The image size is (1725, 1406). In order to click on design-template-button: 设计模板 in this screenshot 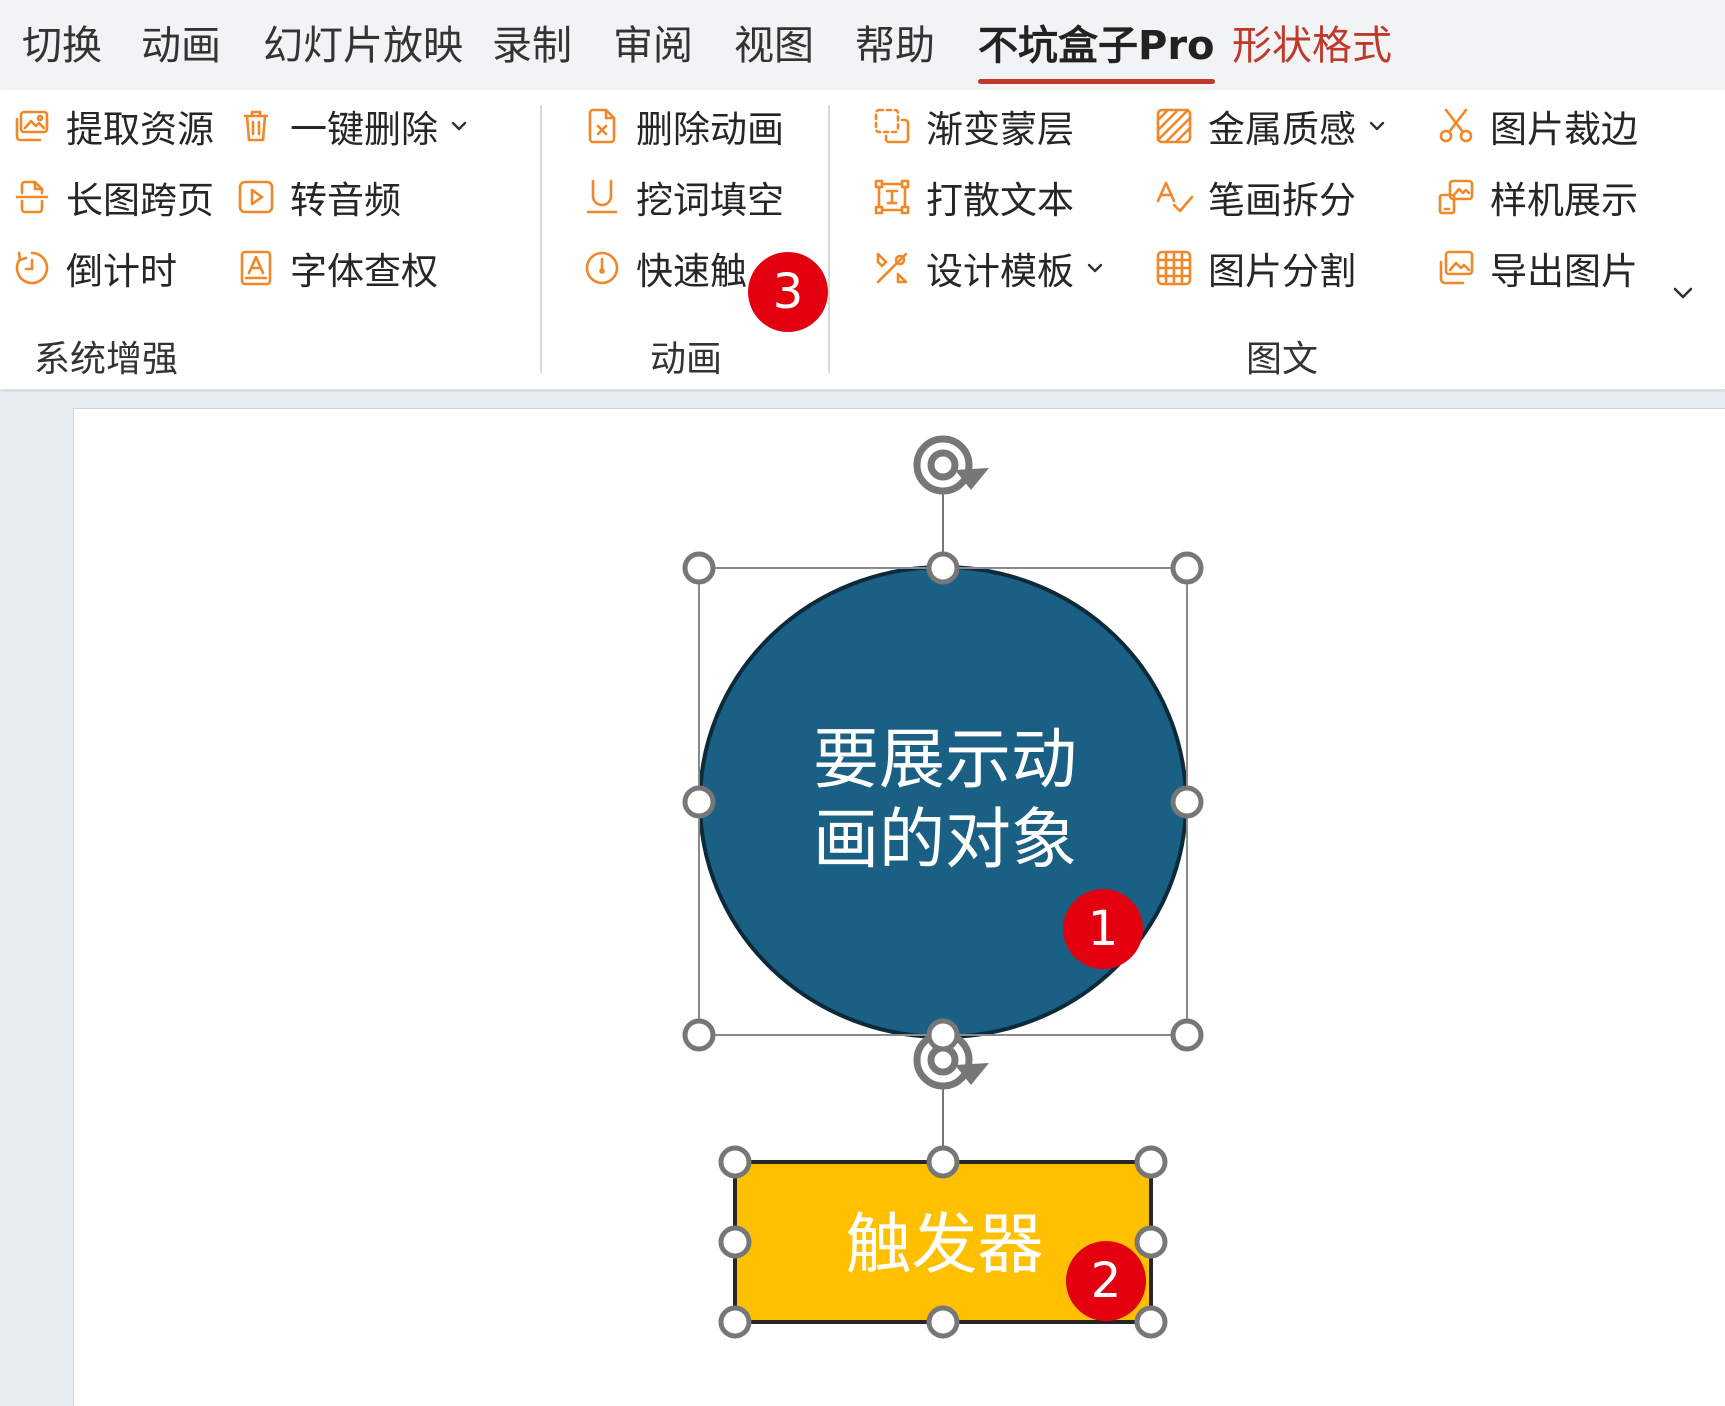, I will do `click(989, 268)`.